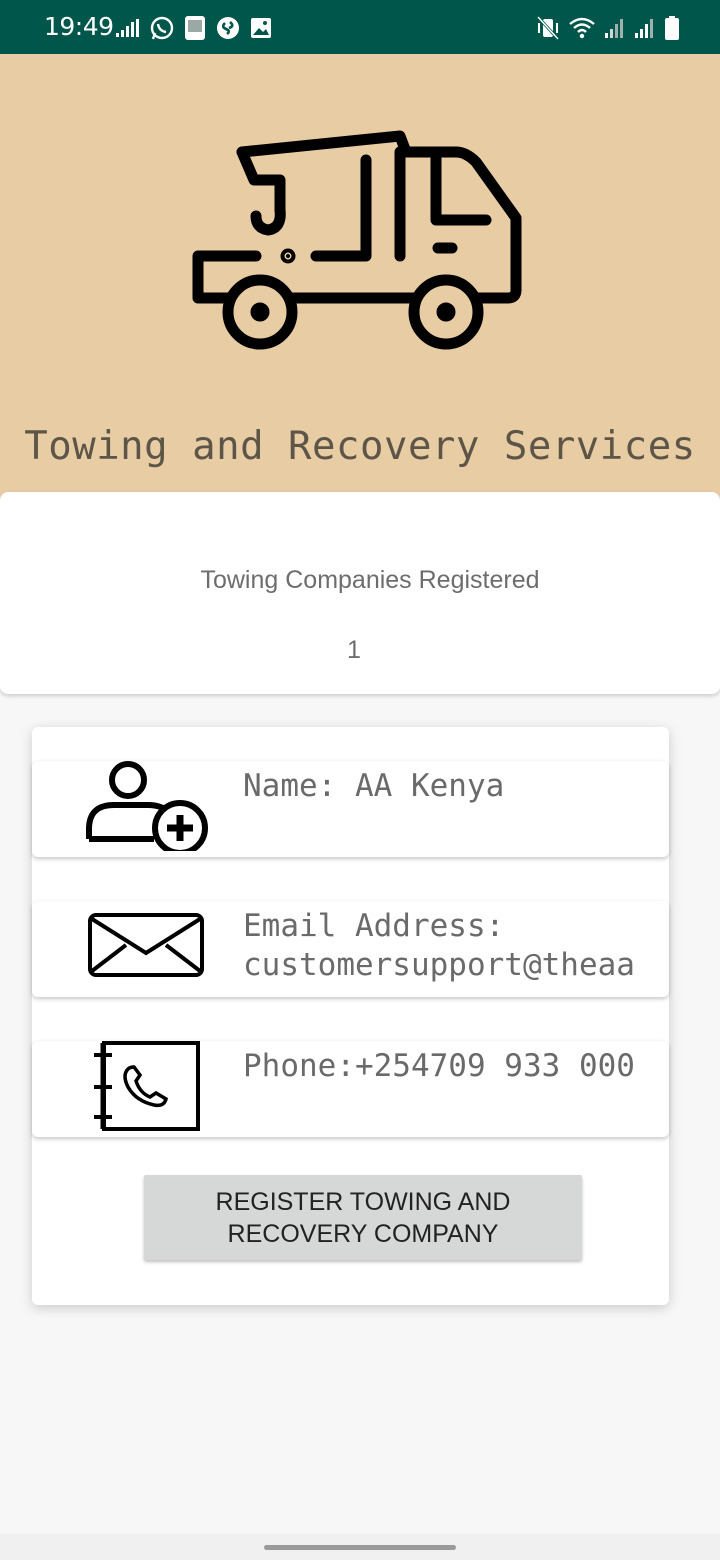 The image size is (720, 1560). I want to click on battery-icon, so click(672, 28).